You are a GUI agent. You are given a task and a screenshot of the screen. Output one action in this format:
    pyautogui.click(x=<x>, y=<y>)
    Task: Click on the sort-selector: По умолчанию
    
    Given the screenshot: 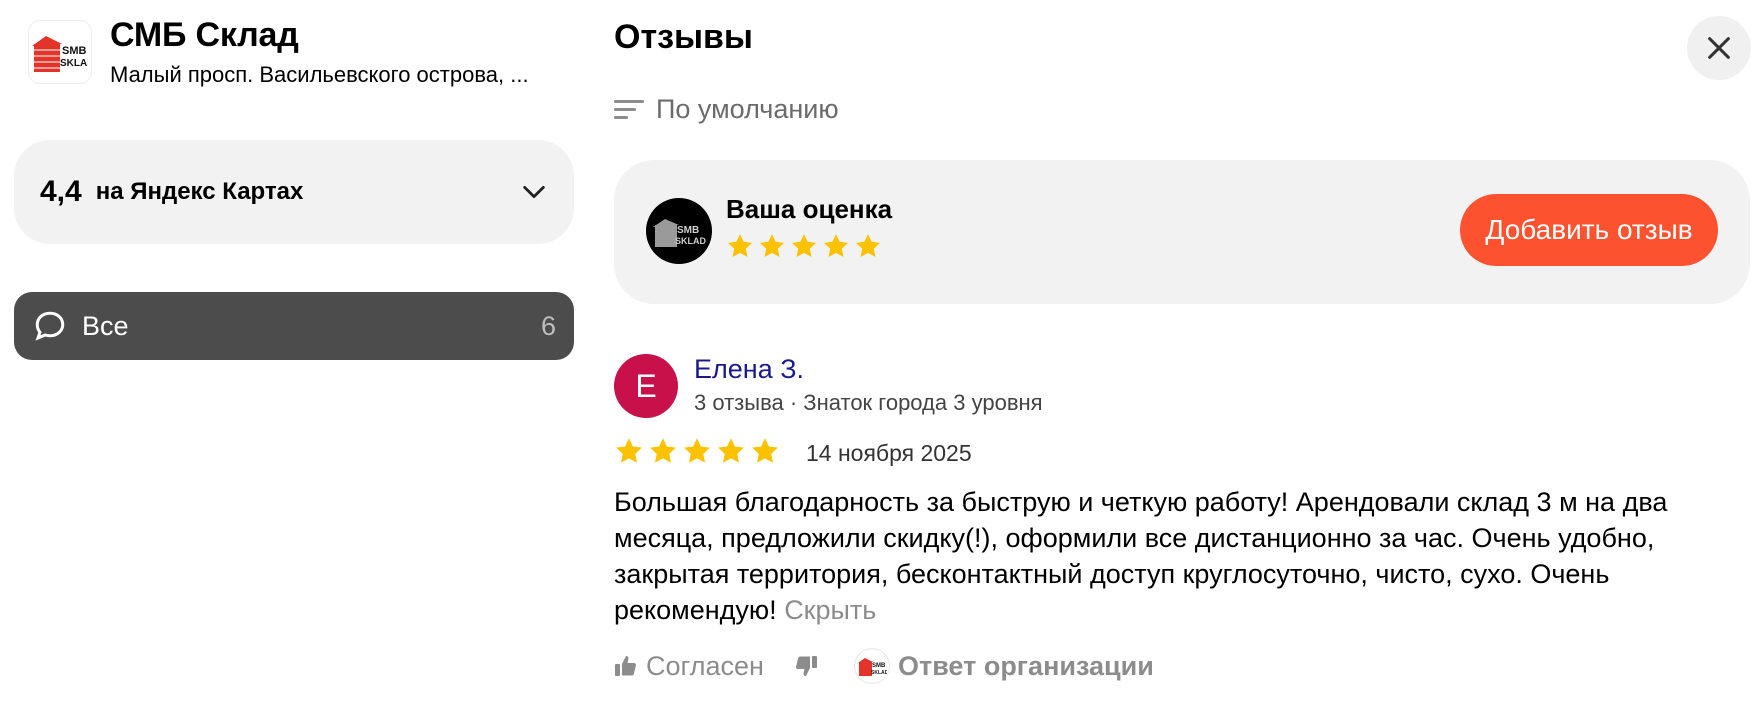 What is the action you would take?
    pyautogui.click(x=726, y=109)
    